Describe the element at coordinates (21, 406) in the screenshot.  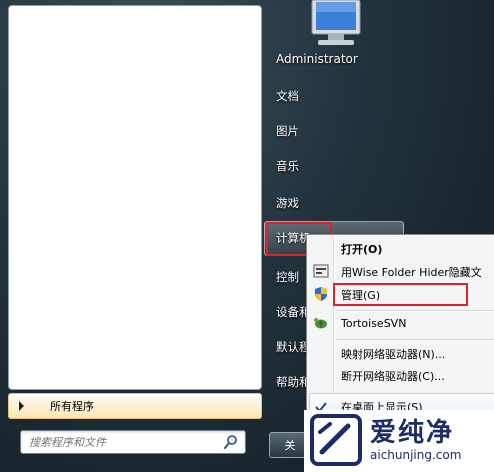
I see `triangle-right-icon` at that location.